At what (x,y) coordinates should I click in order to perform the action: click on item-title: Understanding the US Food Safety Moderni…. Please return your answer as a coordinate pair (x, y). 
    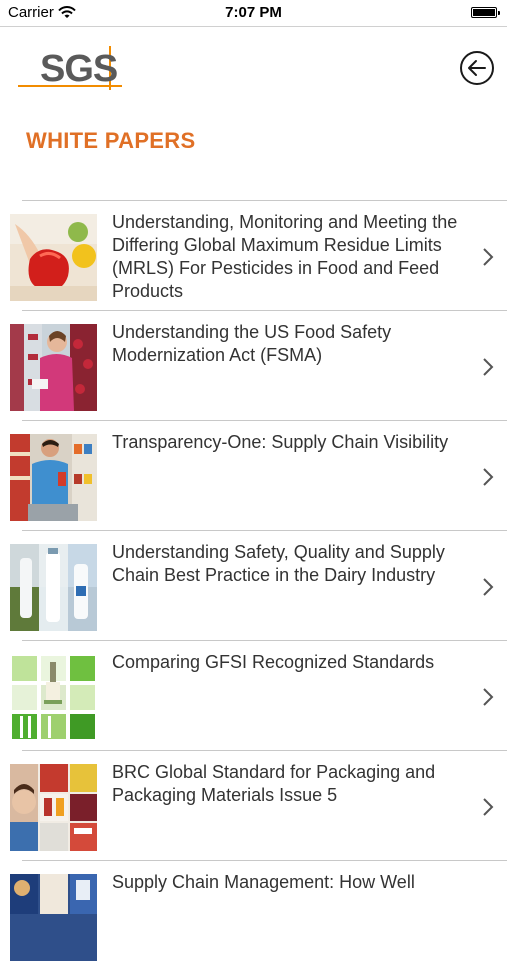
    Looking at the image, I should click on (252, 343).